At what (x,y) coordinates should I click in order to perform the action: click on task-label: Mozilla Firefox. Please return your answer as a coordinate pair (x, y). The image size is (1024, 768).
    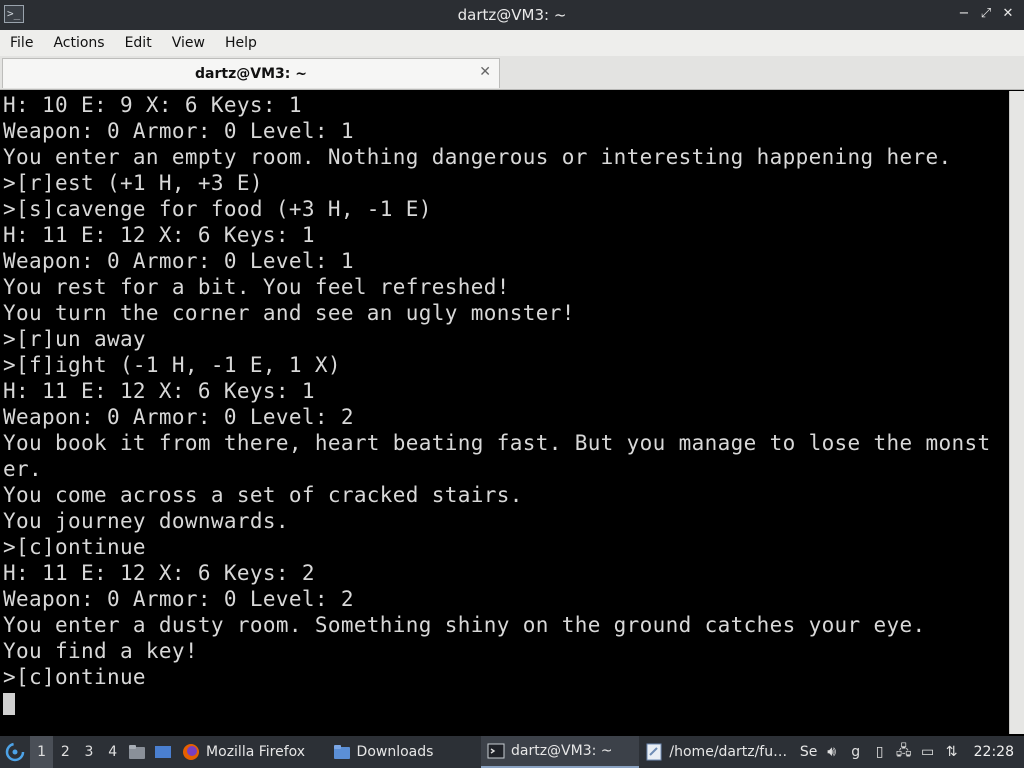
    Looking at the image, I should click on (256, 752).